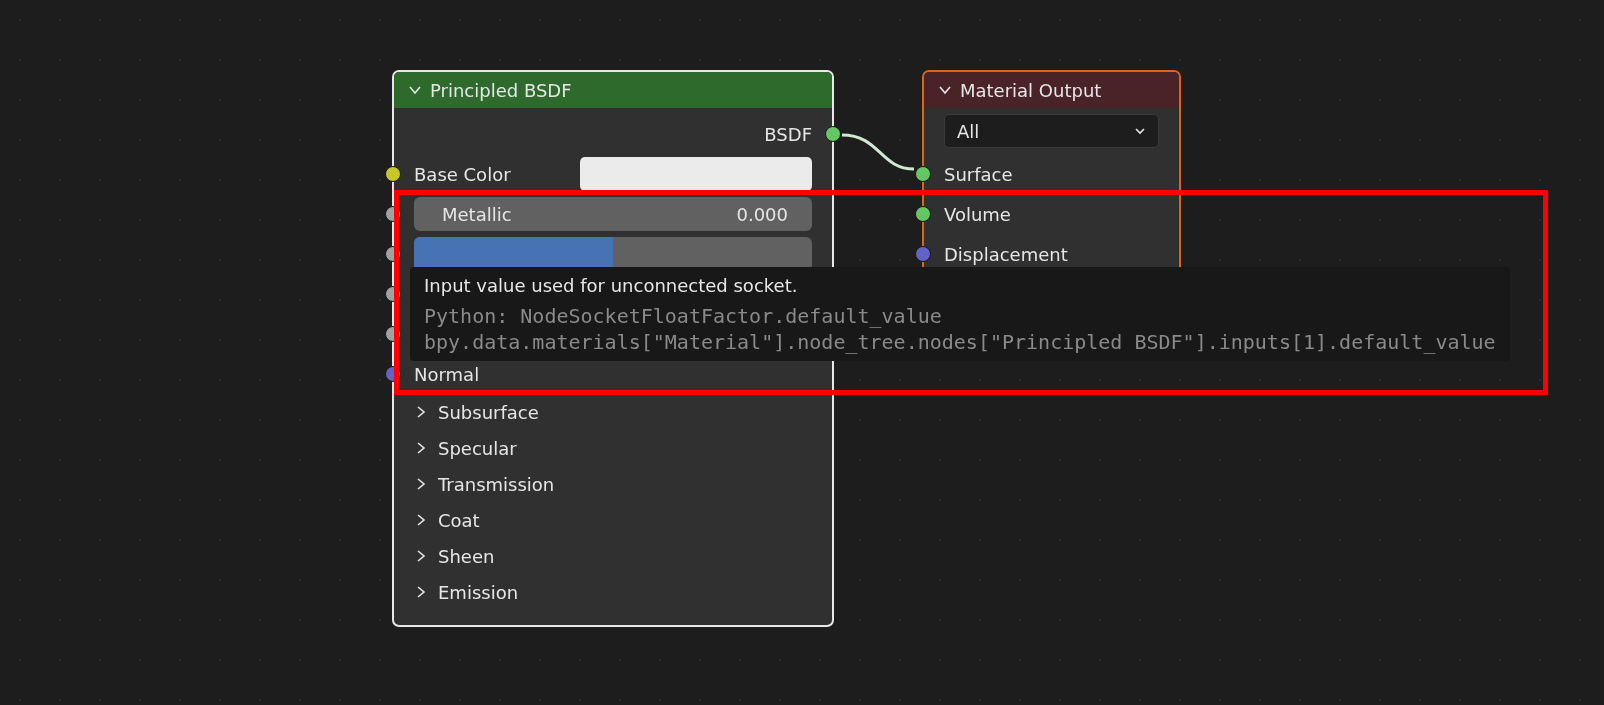  What do you see at coordinates (1051, 131) in the screenshot?
I see `target-dropdown: All` at bounding box center [1051, 131].